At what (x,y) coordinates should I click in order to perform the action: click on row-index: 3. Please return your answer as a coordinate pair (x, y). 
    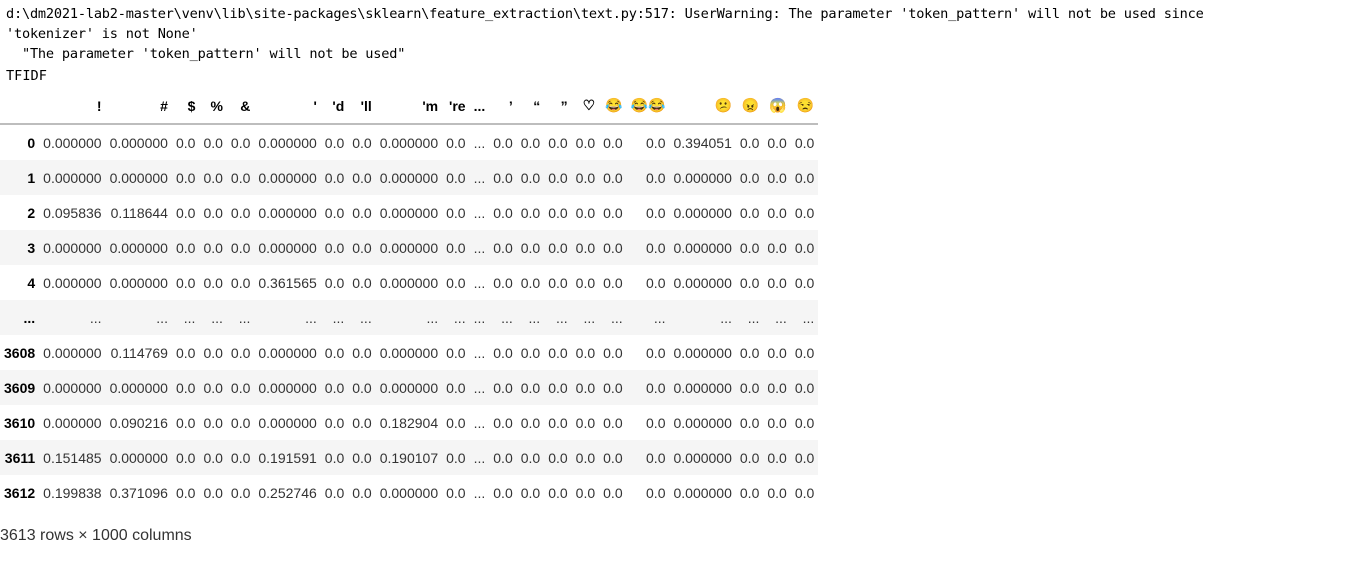
    Looking at the image, I should click on (20, 247).